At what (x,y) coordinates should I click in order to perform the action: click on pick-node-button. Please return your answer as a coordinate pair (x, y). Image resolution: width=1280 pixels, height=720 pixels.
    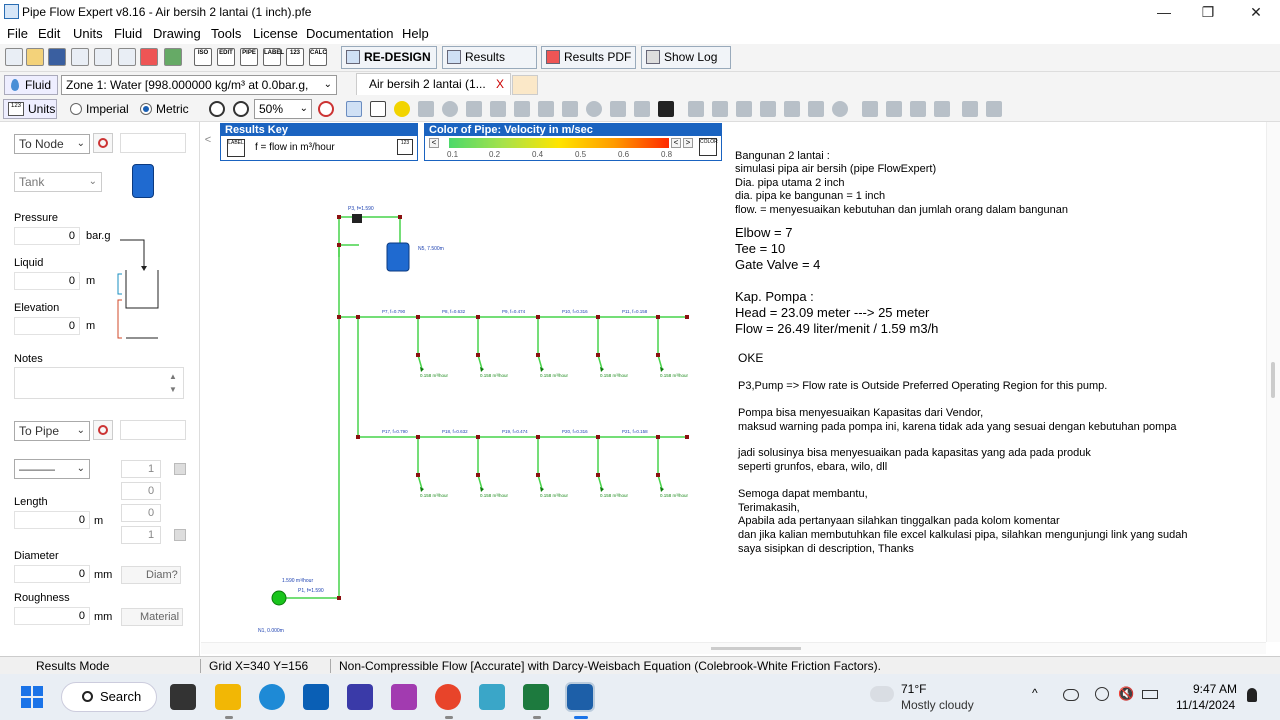
    Looking at the image, I should click on (103, 143).